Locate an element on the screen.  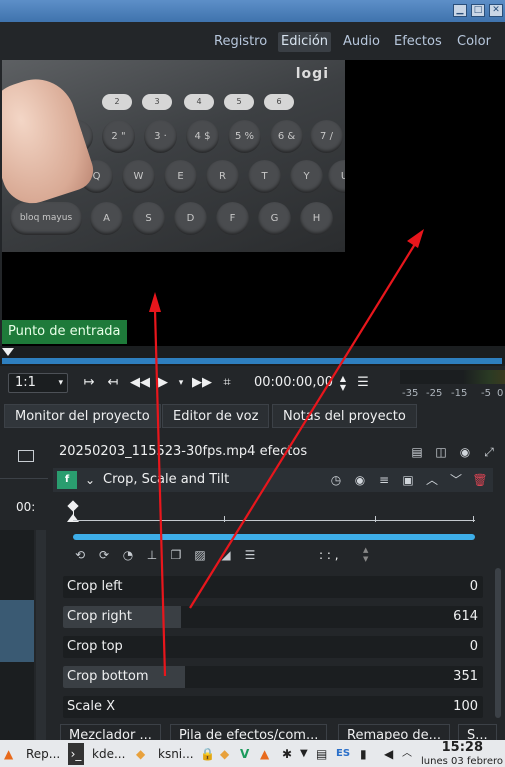
delete-icon: 🗑 is located at coordinates (480, 480).